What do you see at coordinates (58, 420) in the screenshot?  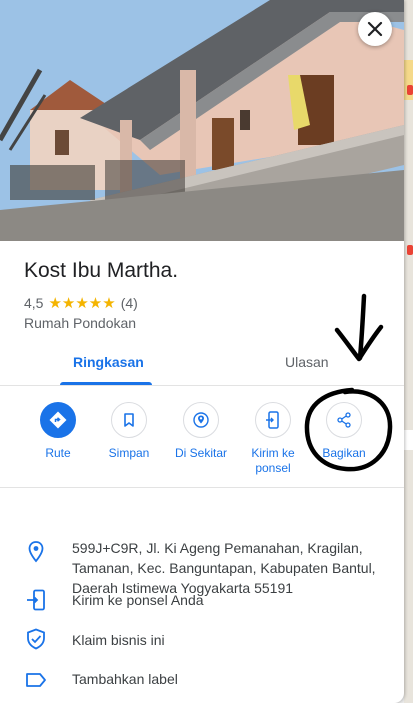 I see `directions-icon` at bounding box center [58, 420].